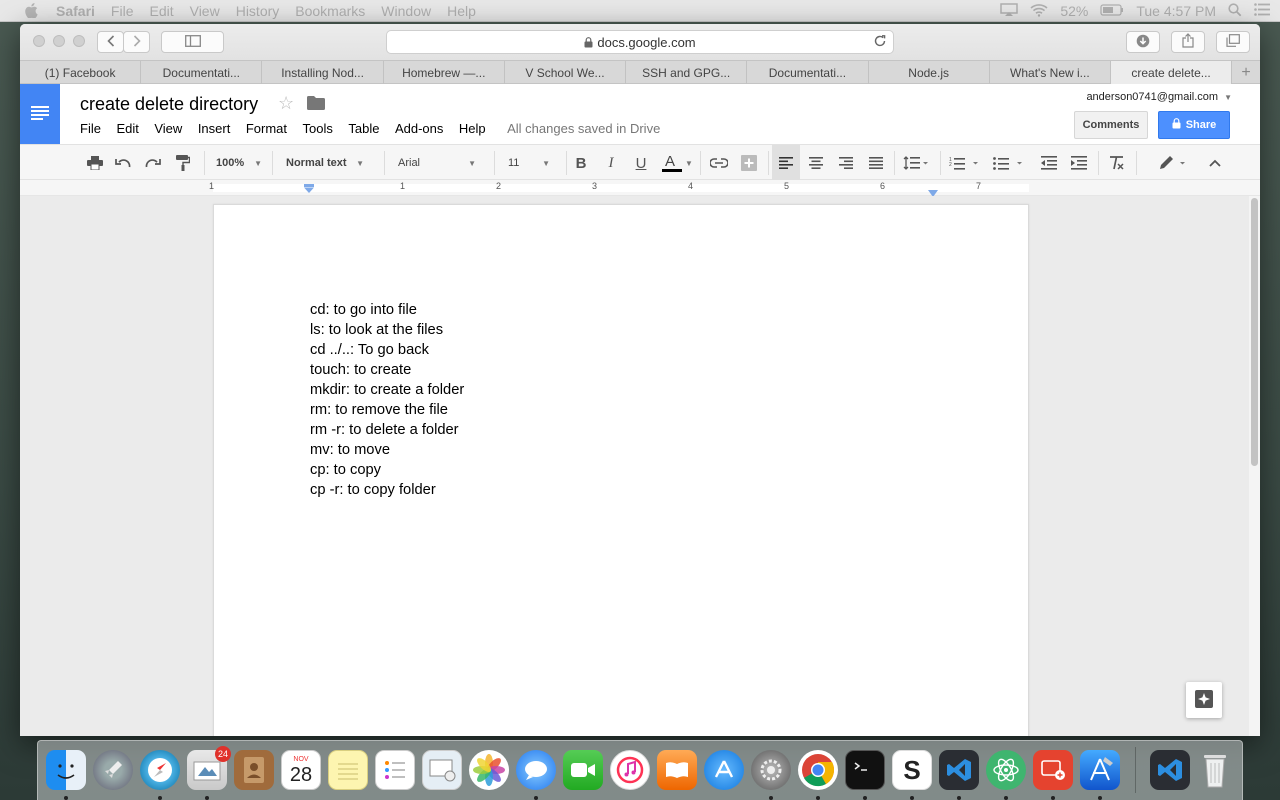  Describe the element at coordinates (66, 770) in the screenshot. I see `finder-icon` at that location.